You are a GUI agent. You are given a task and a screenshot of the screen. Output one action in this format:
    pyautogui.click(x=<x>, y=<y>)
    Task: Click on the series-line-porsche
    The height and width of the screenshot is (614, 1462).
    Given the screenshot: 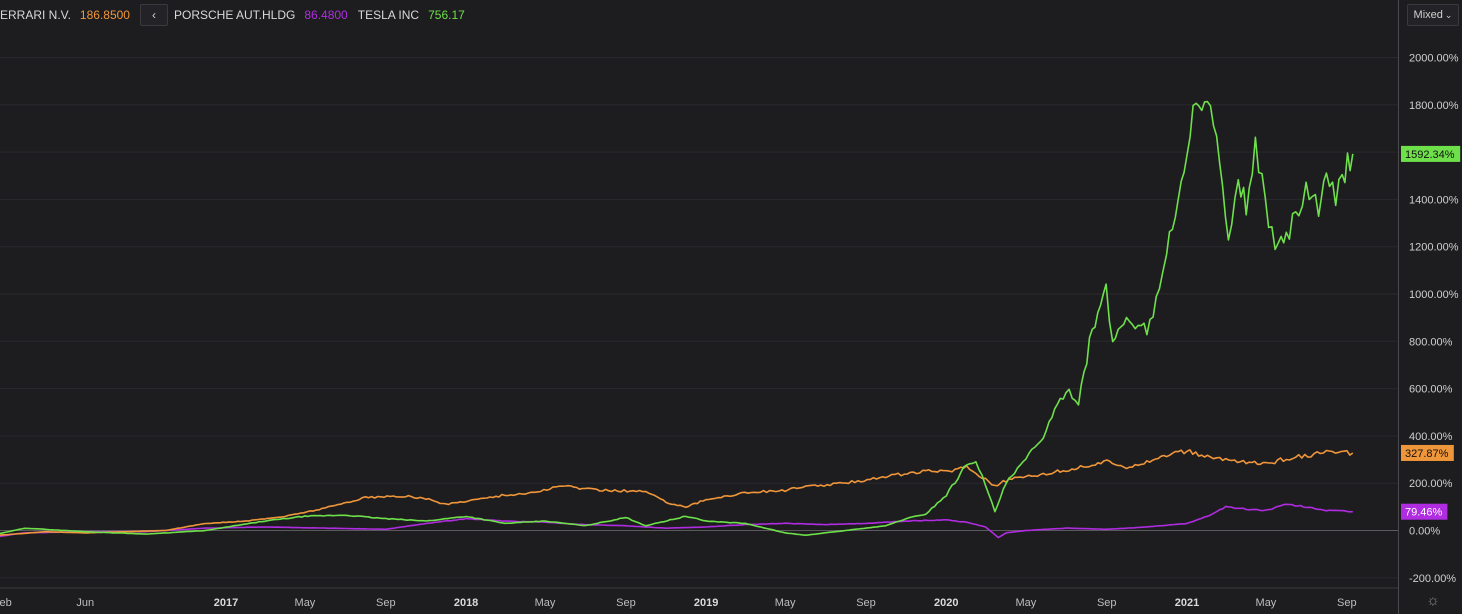 What is the action you would take?
    pyautogui.click(x=676, y=521)
    